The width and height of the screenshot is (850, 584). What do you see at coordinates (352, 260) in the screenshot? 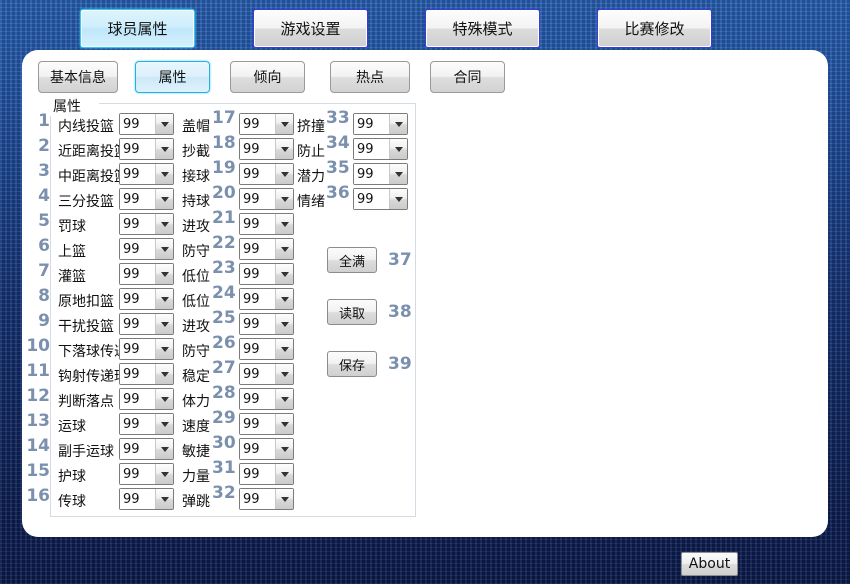
I see `action-button-1: 全满` at bounding box center [352, 260].